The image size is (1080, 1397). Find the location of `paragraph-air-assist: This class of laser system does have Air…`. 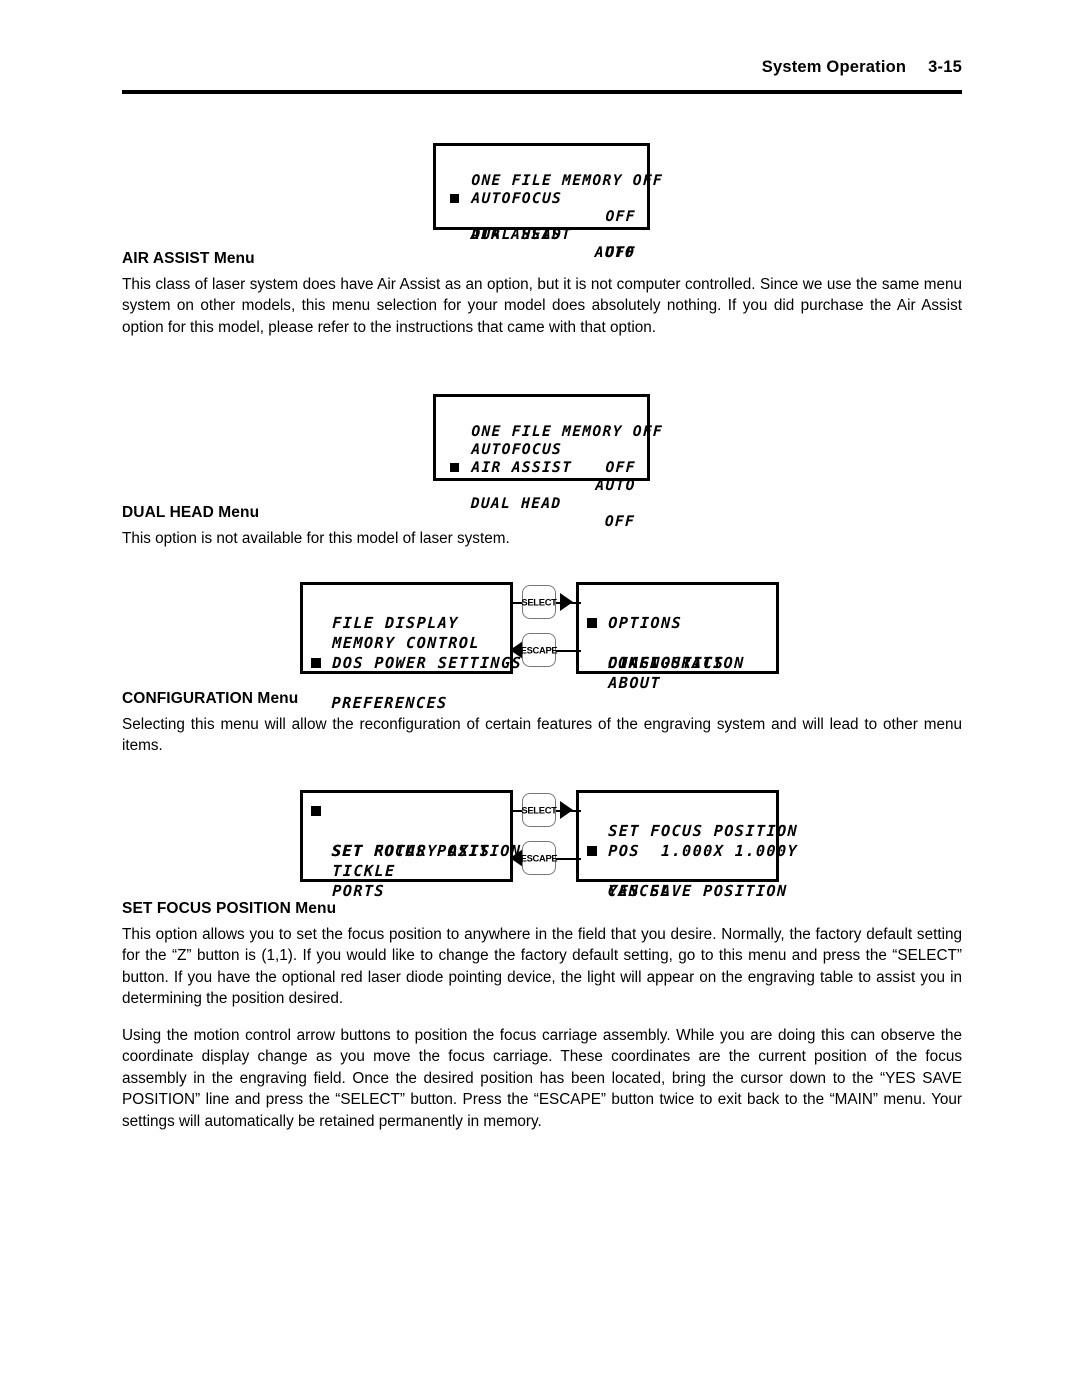

paragraph-air-assist: This class of laser system does have Air… is located at coordinates (542, 306).